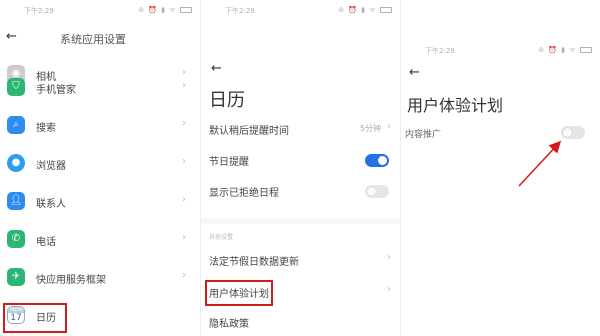  What do you see at coordinates (249, 131) in the screenshot?
I see `row-label: 默认稍后提醒时间` at bounding box center [249, 131].